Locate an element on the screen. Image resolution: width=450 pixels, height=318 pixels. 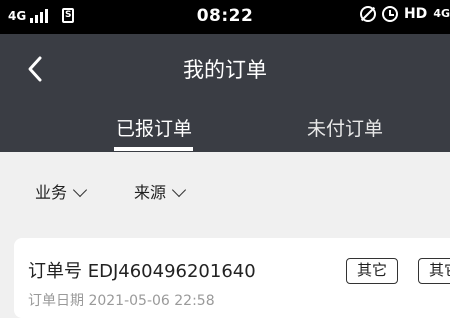
filter-source-label: 来源 is located at coordinates (150, 192).